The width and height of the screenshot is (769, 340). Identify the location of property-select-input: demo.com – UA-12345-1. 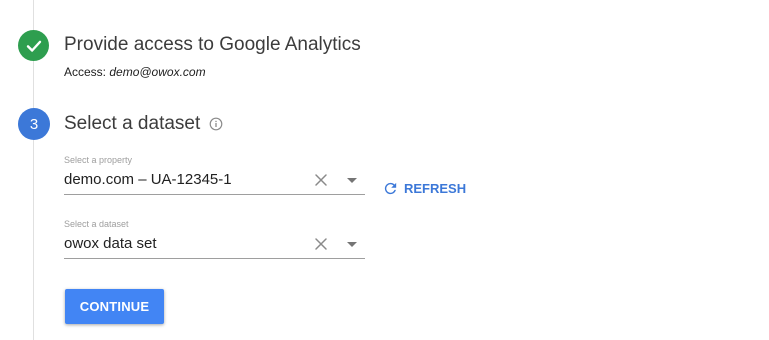
(214, 180).